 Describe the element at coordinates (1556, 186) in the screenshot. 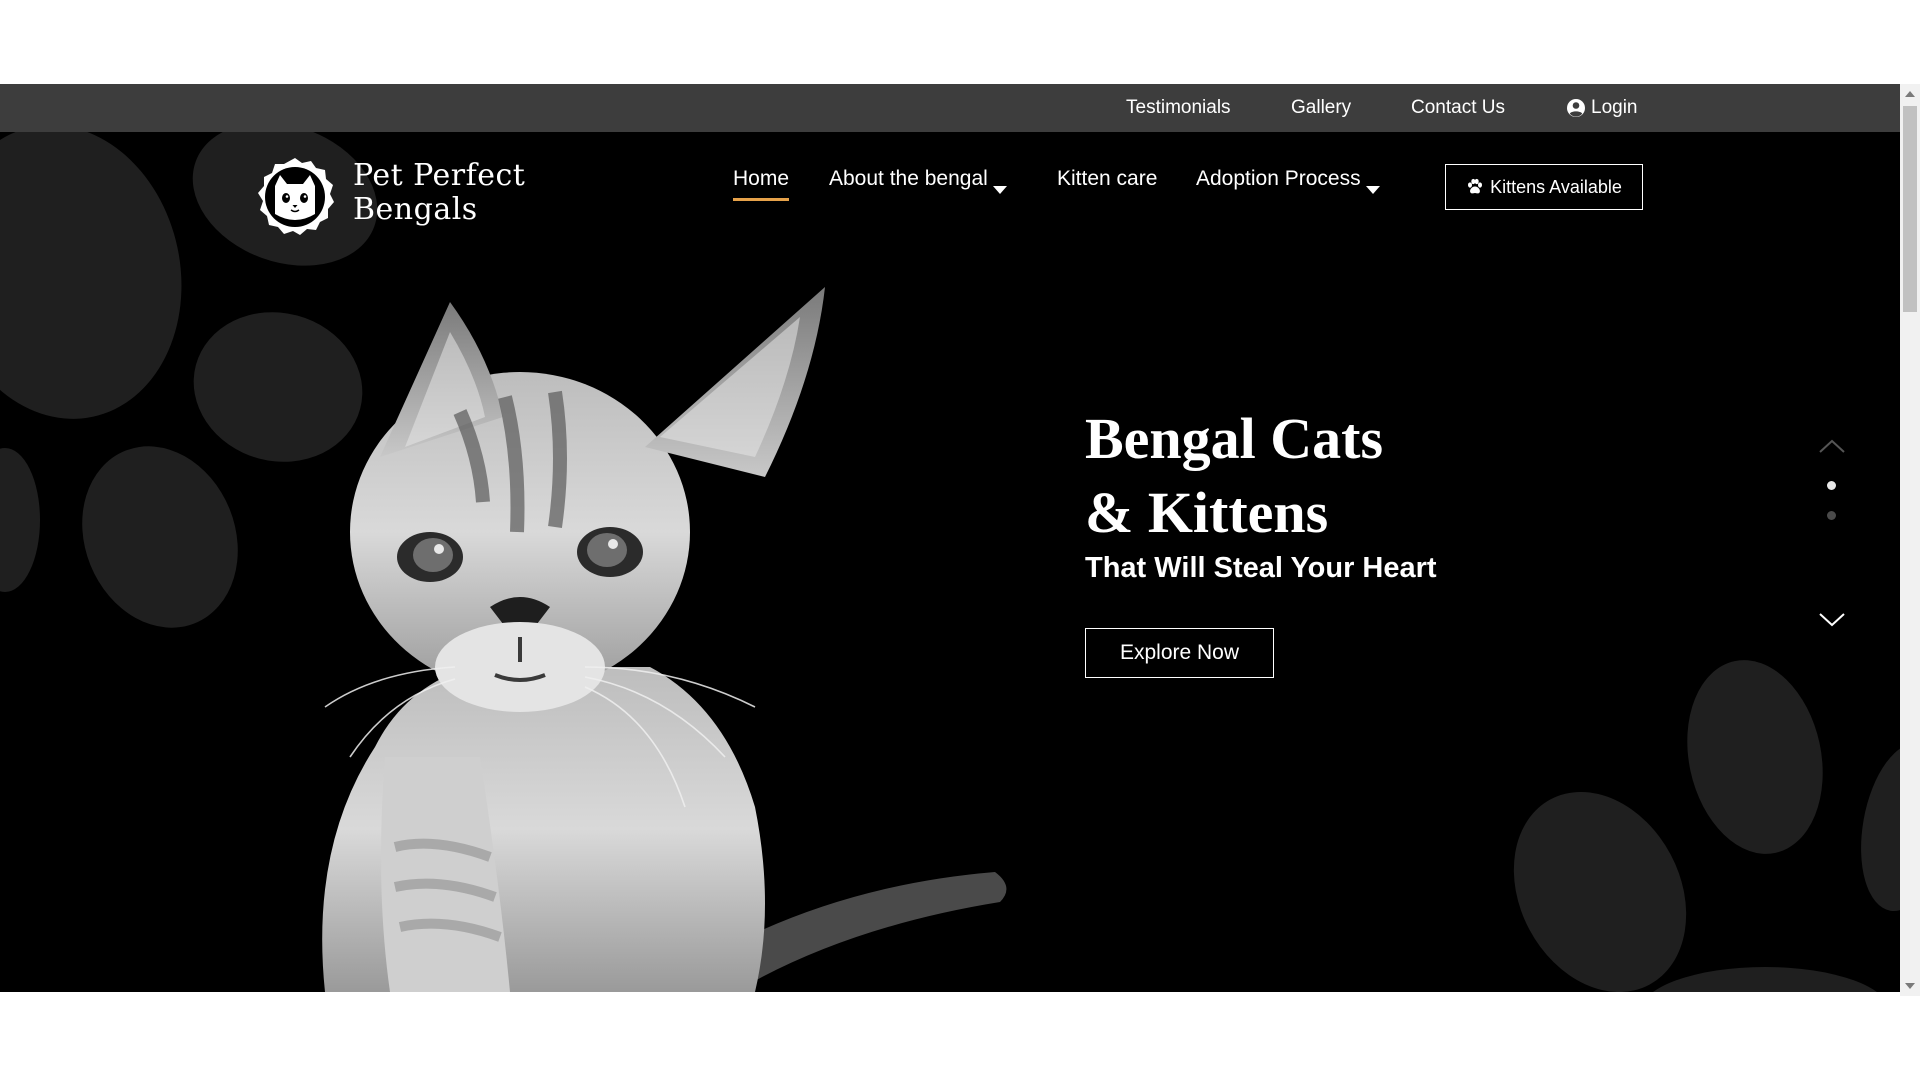

I see `kittens-available-label: Kittens Available` at that location.